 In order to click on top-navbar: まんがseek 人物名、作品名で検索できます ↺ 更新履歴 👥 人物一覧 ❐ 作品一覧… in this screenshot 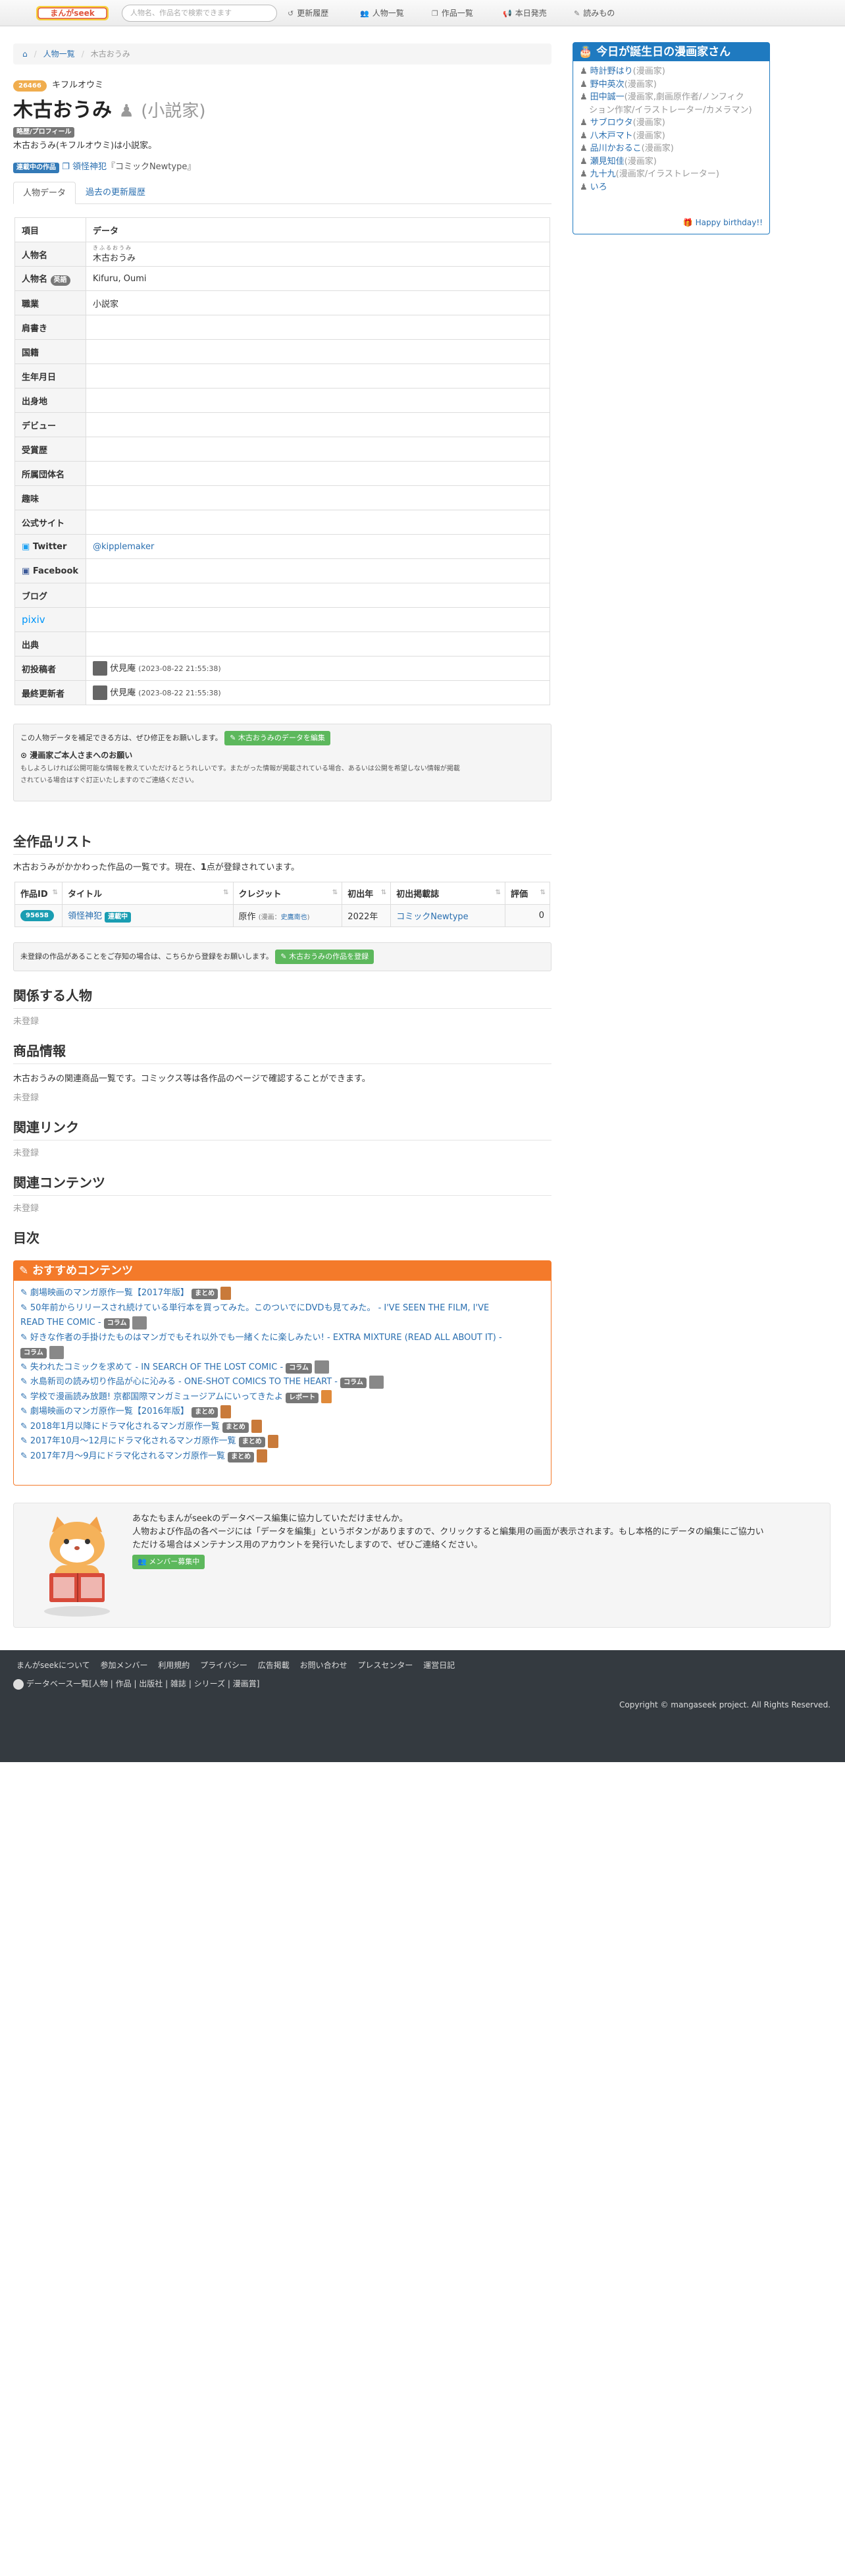, I will do `click(423, 13)`.